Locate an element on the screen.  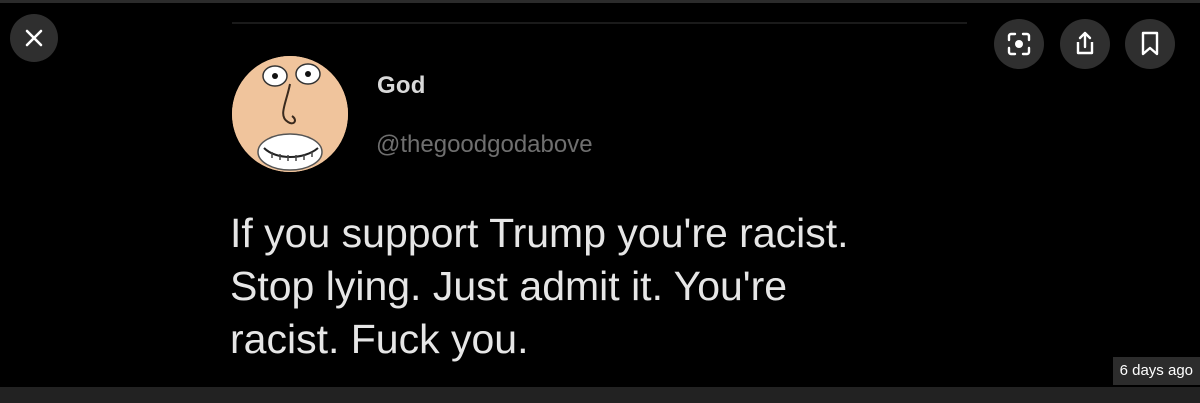
tweet-line: racist. Fuck you. is located at coordinates (379, 339).